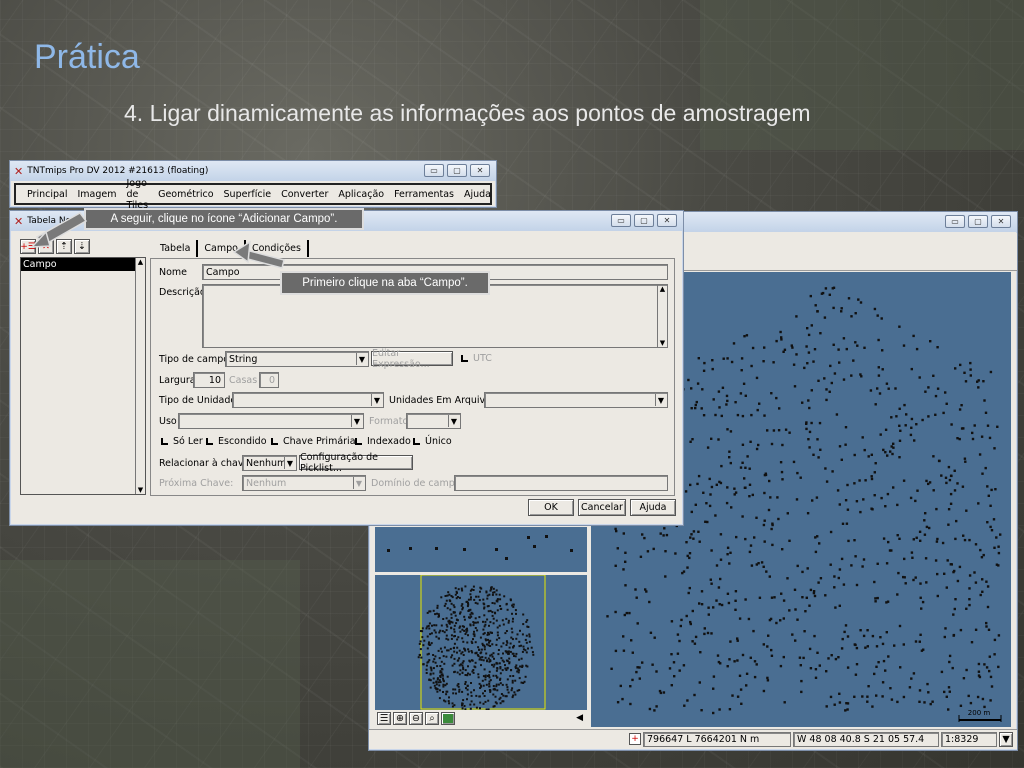 The image size is (1024, 768). What do you see at coordinates (264, 259) in the screenshot?
I see `arrow-to-campo-tab` at bounding box center [264, 259].